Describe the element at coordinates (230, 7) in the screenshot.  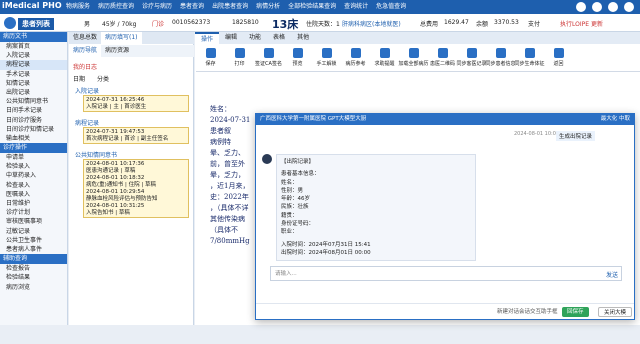
I see `menu-item: 出院患者查询` at that location.